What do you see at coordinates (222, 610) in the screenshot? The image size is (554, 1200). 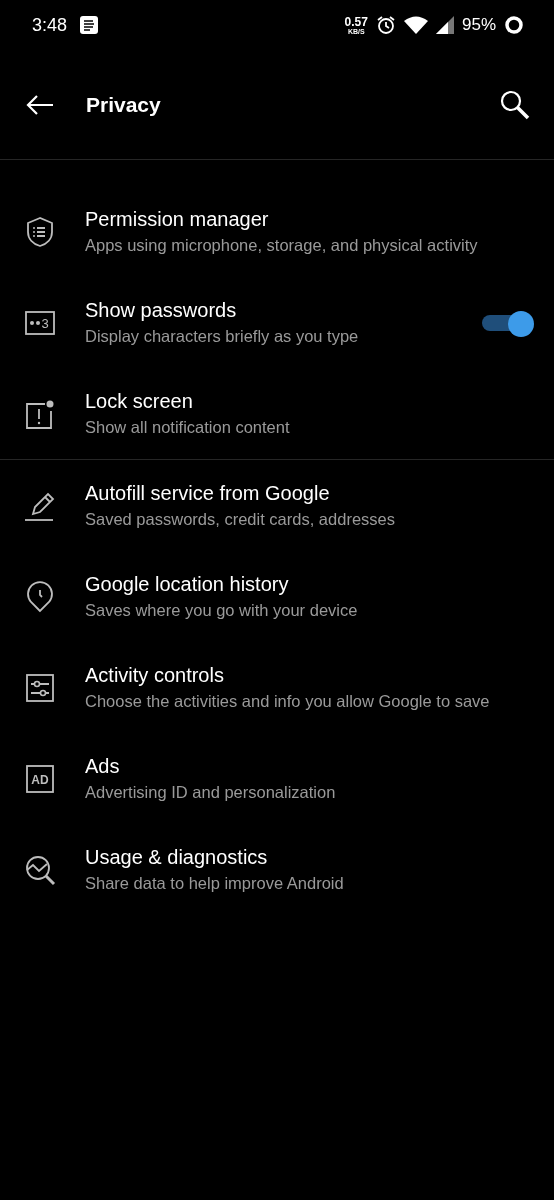 I see `setting-description: Saves where you go with your device` at bounding box center [222, 610].